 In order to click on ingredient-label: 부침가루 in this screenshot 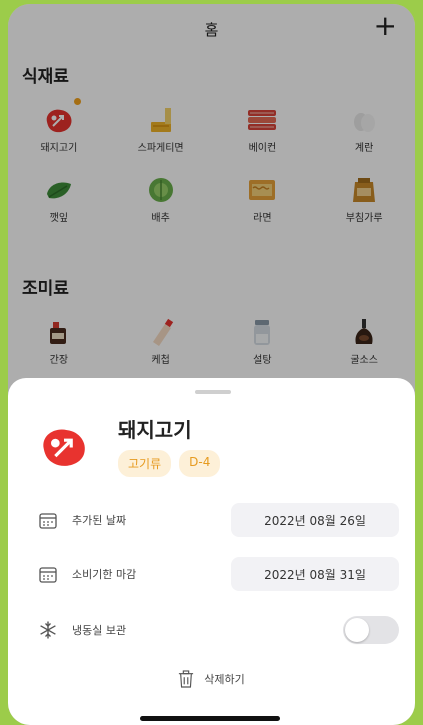, I will do `click(364, 218)`.